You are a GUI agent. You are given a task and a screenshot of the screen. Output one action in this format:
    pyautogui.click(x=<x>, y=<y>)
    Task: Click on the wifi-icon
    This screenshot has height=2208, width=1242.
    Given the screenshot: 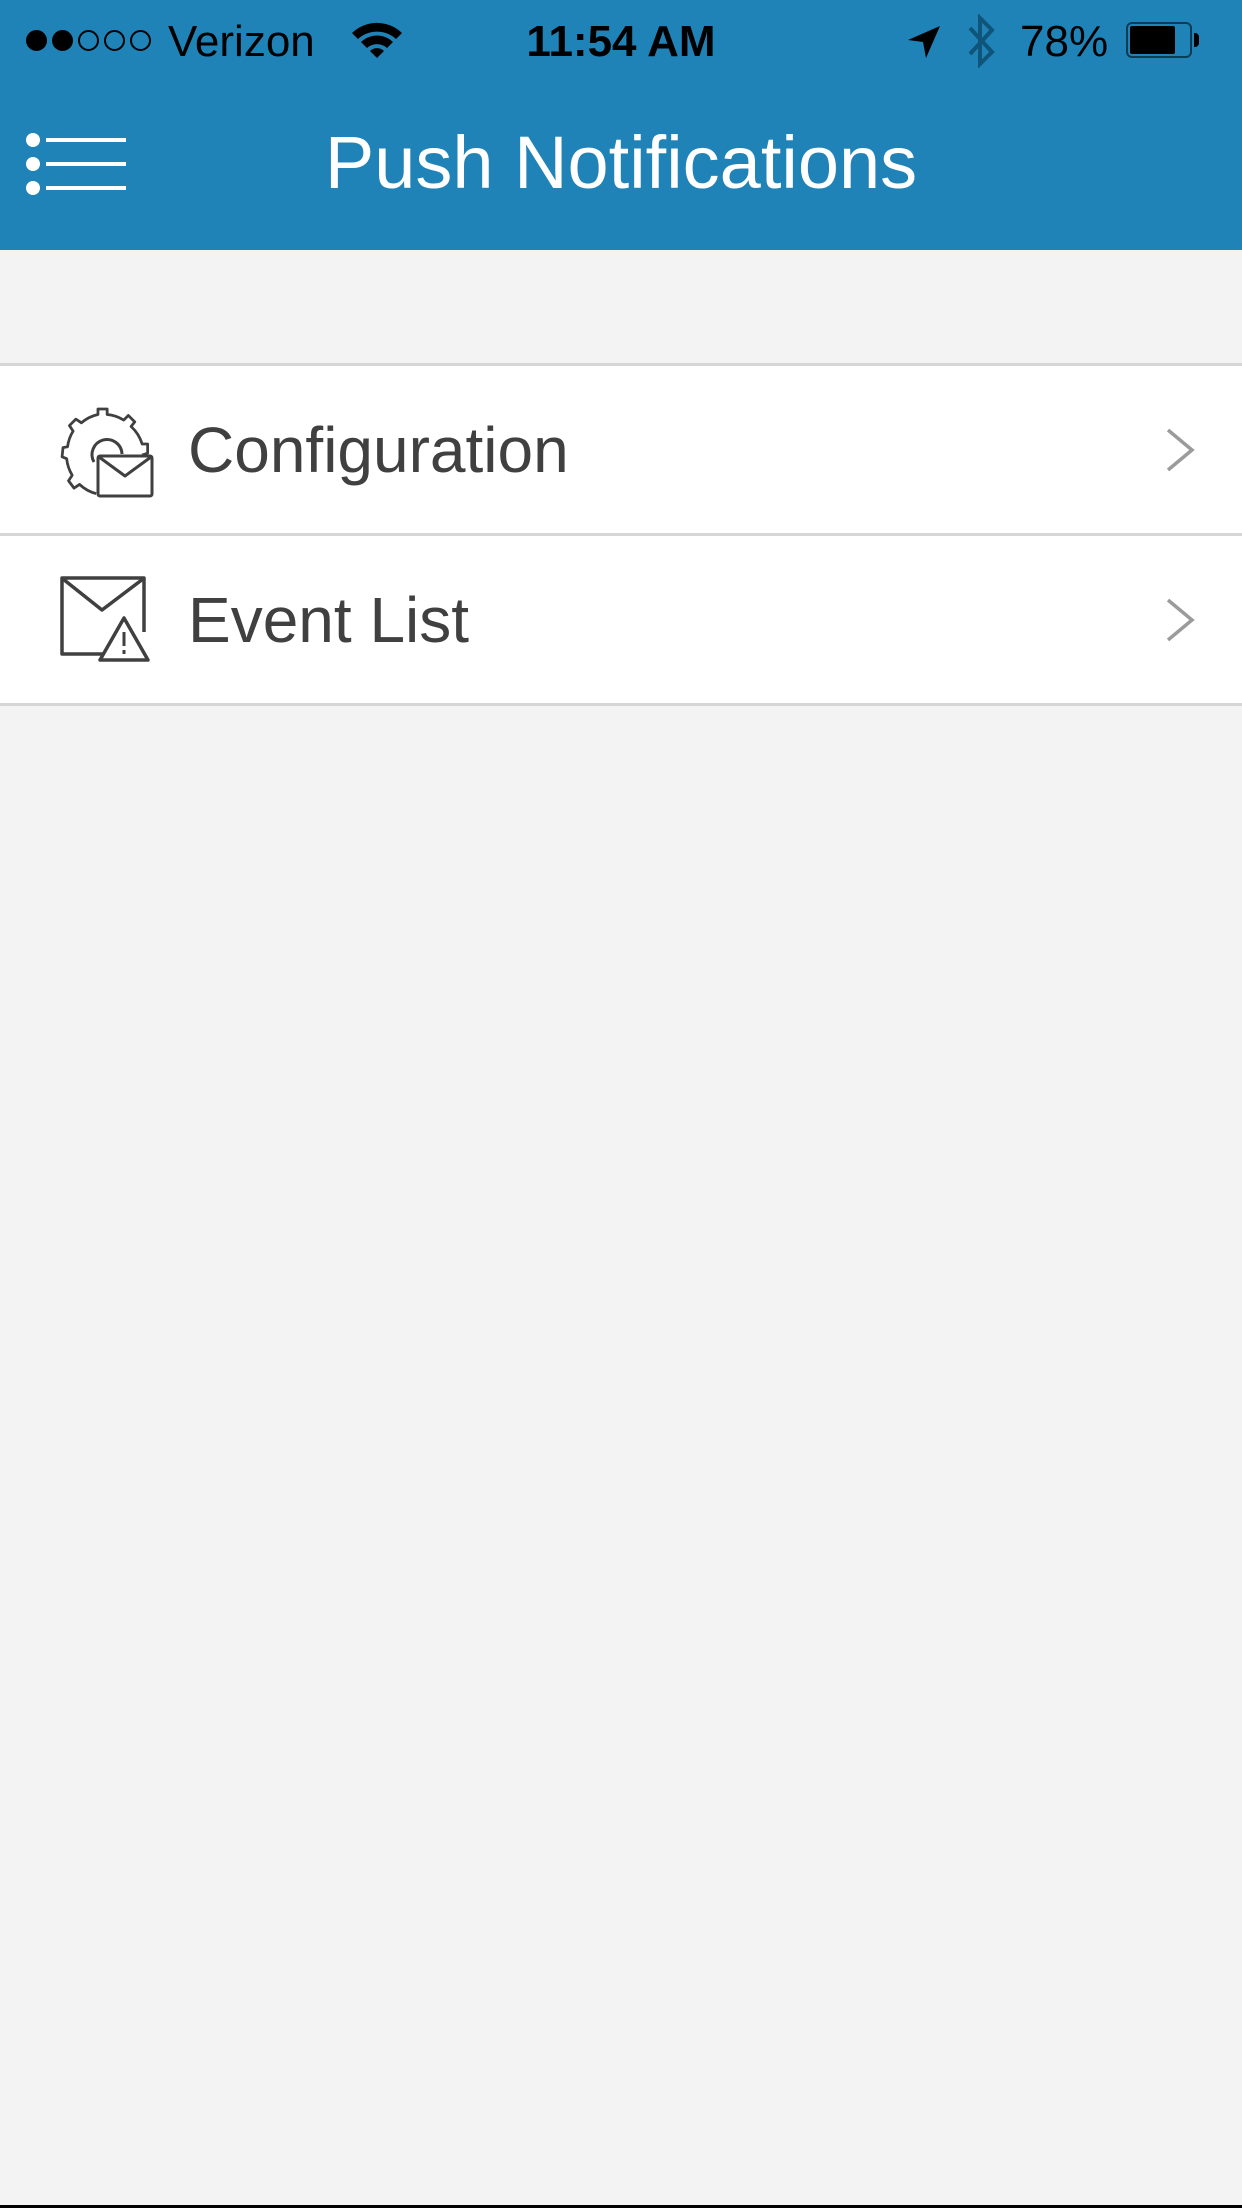 What is the action you would take?
    pyautogui.click(x=377, y=40)
    